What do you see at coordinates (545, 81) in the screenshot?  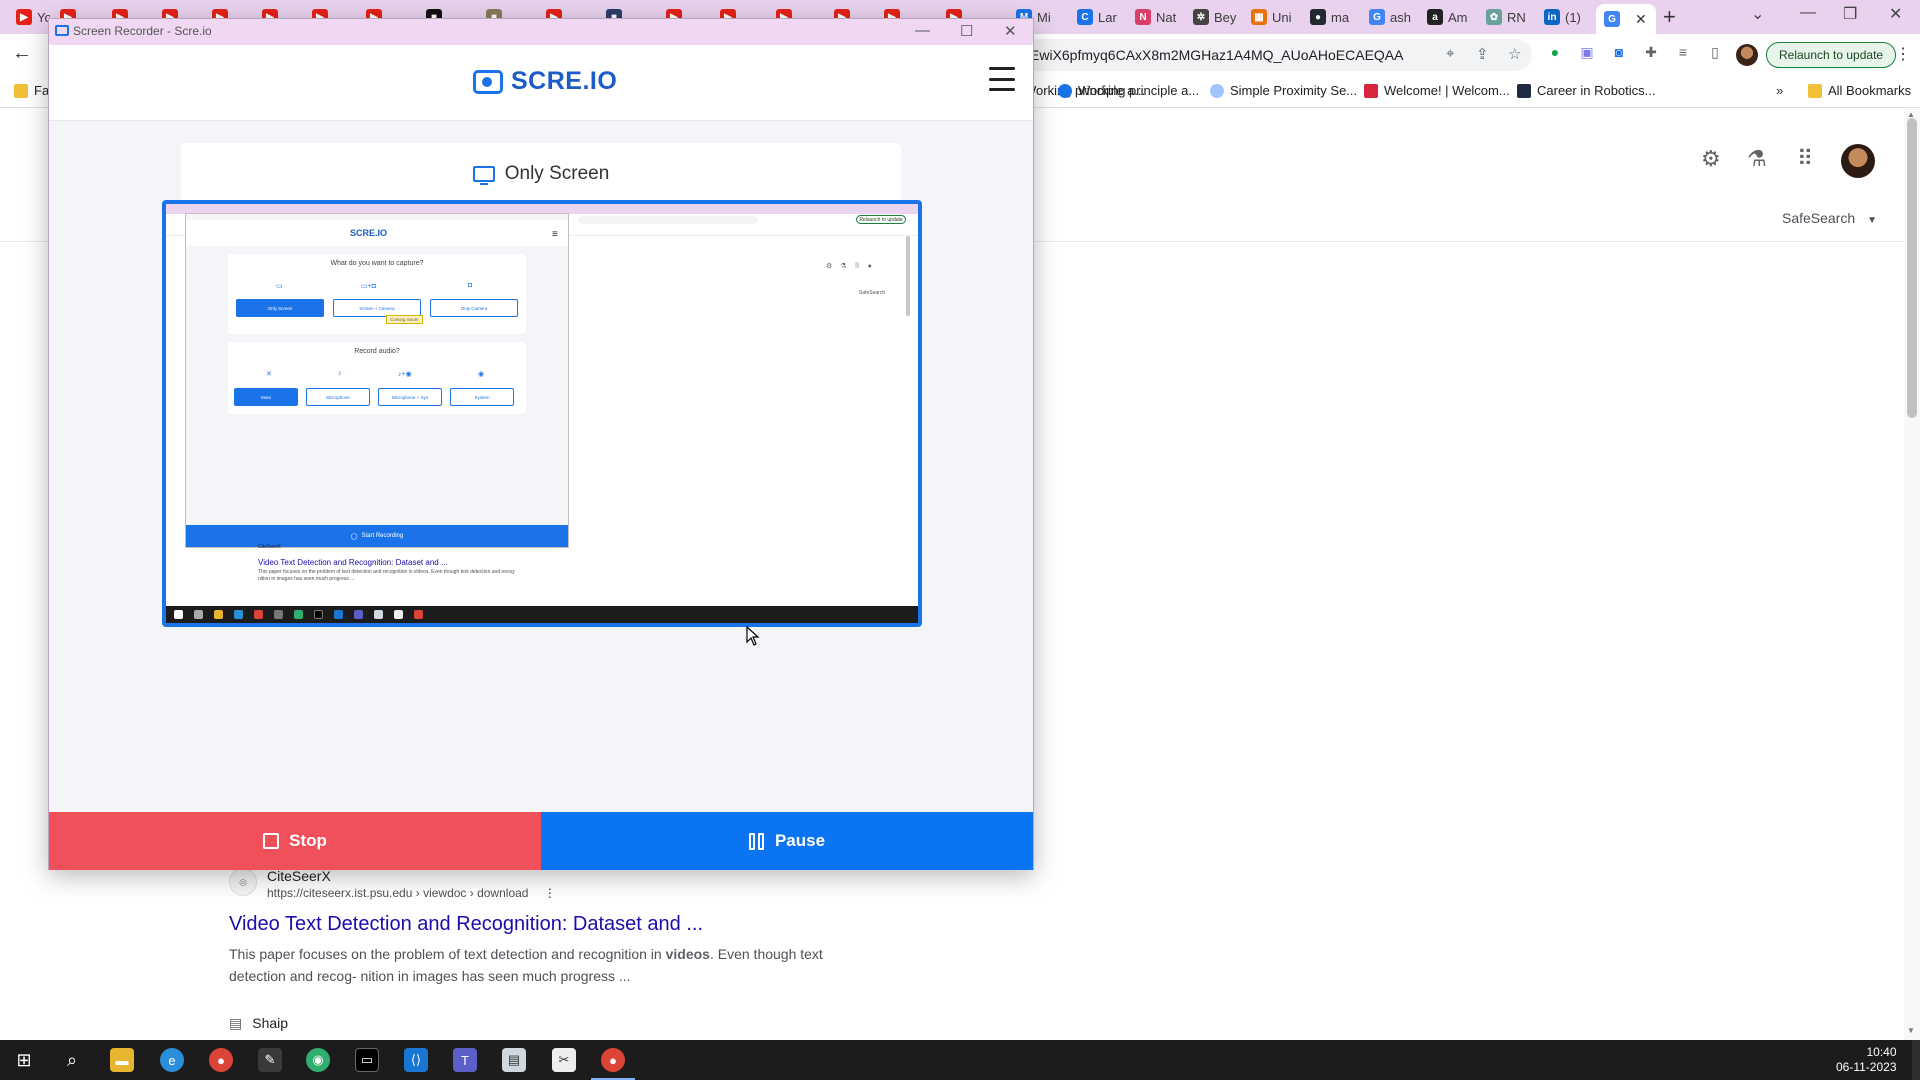 I see `screio-logo: SCRE.IO` at bounding box center [545, 81].